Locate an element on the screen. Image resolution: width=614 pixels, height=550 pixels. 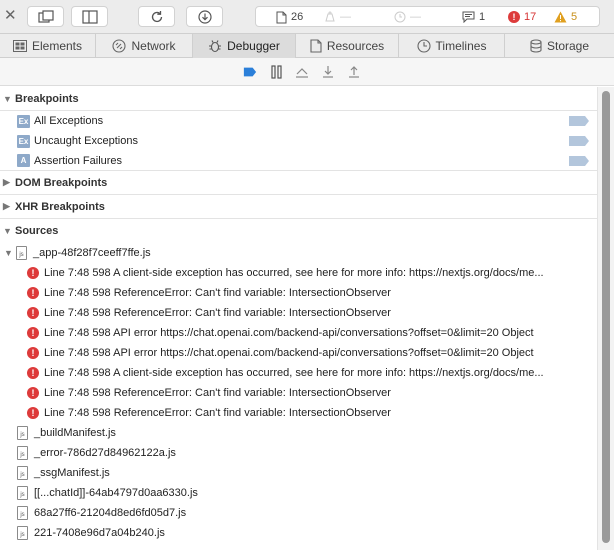
download-icon is located at coordinates (204, 16).